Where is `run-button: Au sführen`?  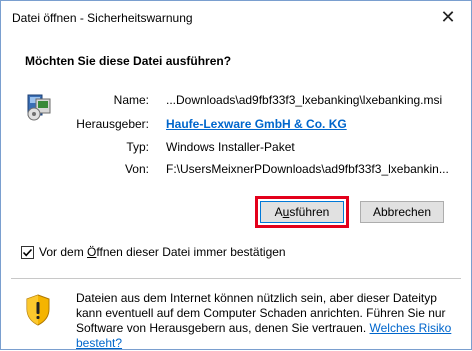 run-button: Au sführen is located at coordinates (302, 212).